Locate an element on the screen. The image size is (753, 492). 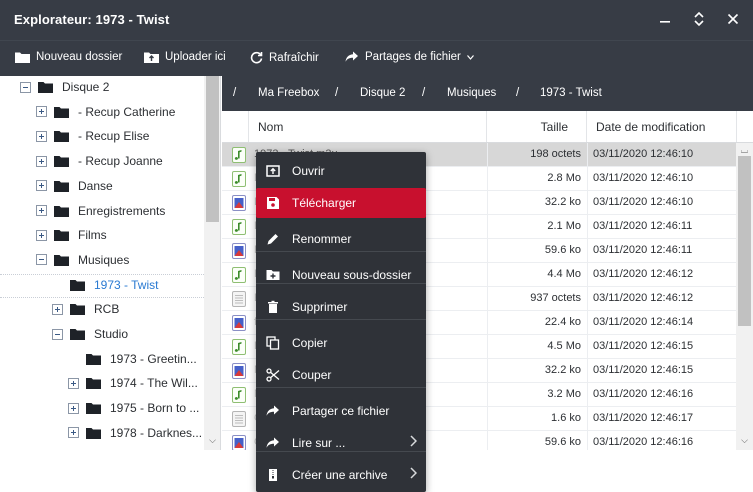
breadcrumb-item: Disque 2 is located at coordinates (382, 93).